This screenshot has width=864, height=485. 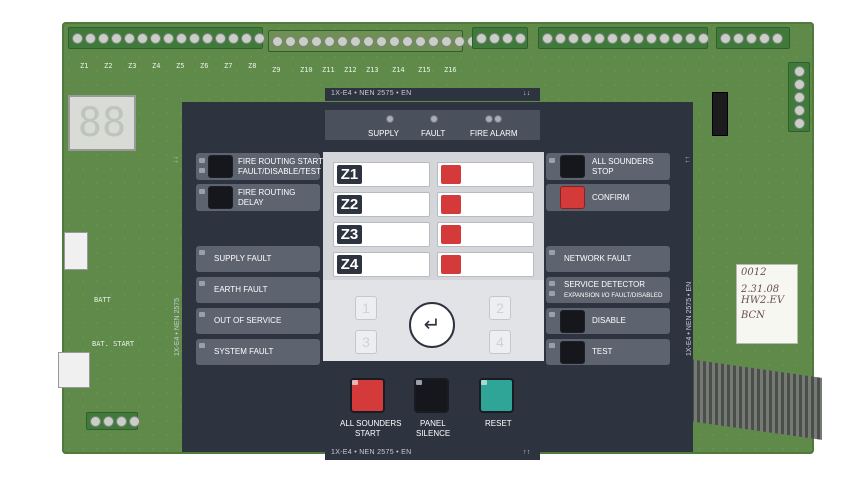 I want to click on all-sounders-stop-label-1: ALL SOUNDERS, so click(x=623, y=161).